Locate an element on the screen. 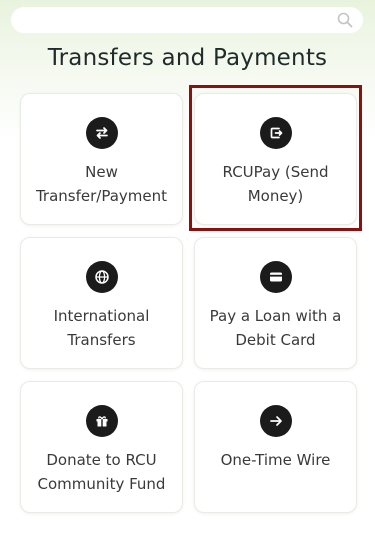  tile-label-line1: Donate to RCU is located at coordinates (101, 460).